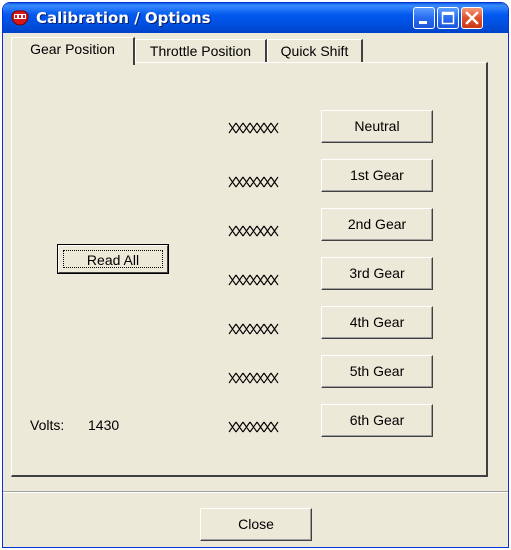  I want to click on button-bevel: Read All, so click(113, 259).